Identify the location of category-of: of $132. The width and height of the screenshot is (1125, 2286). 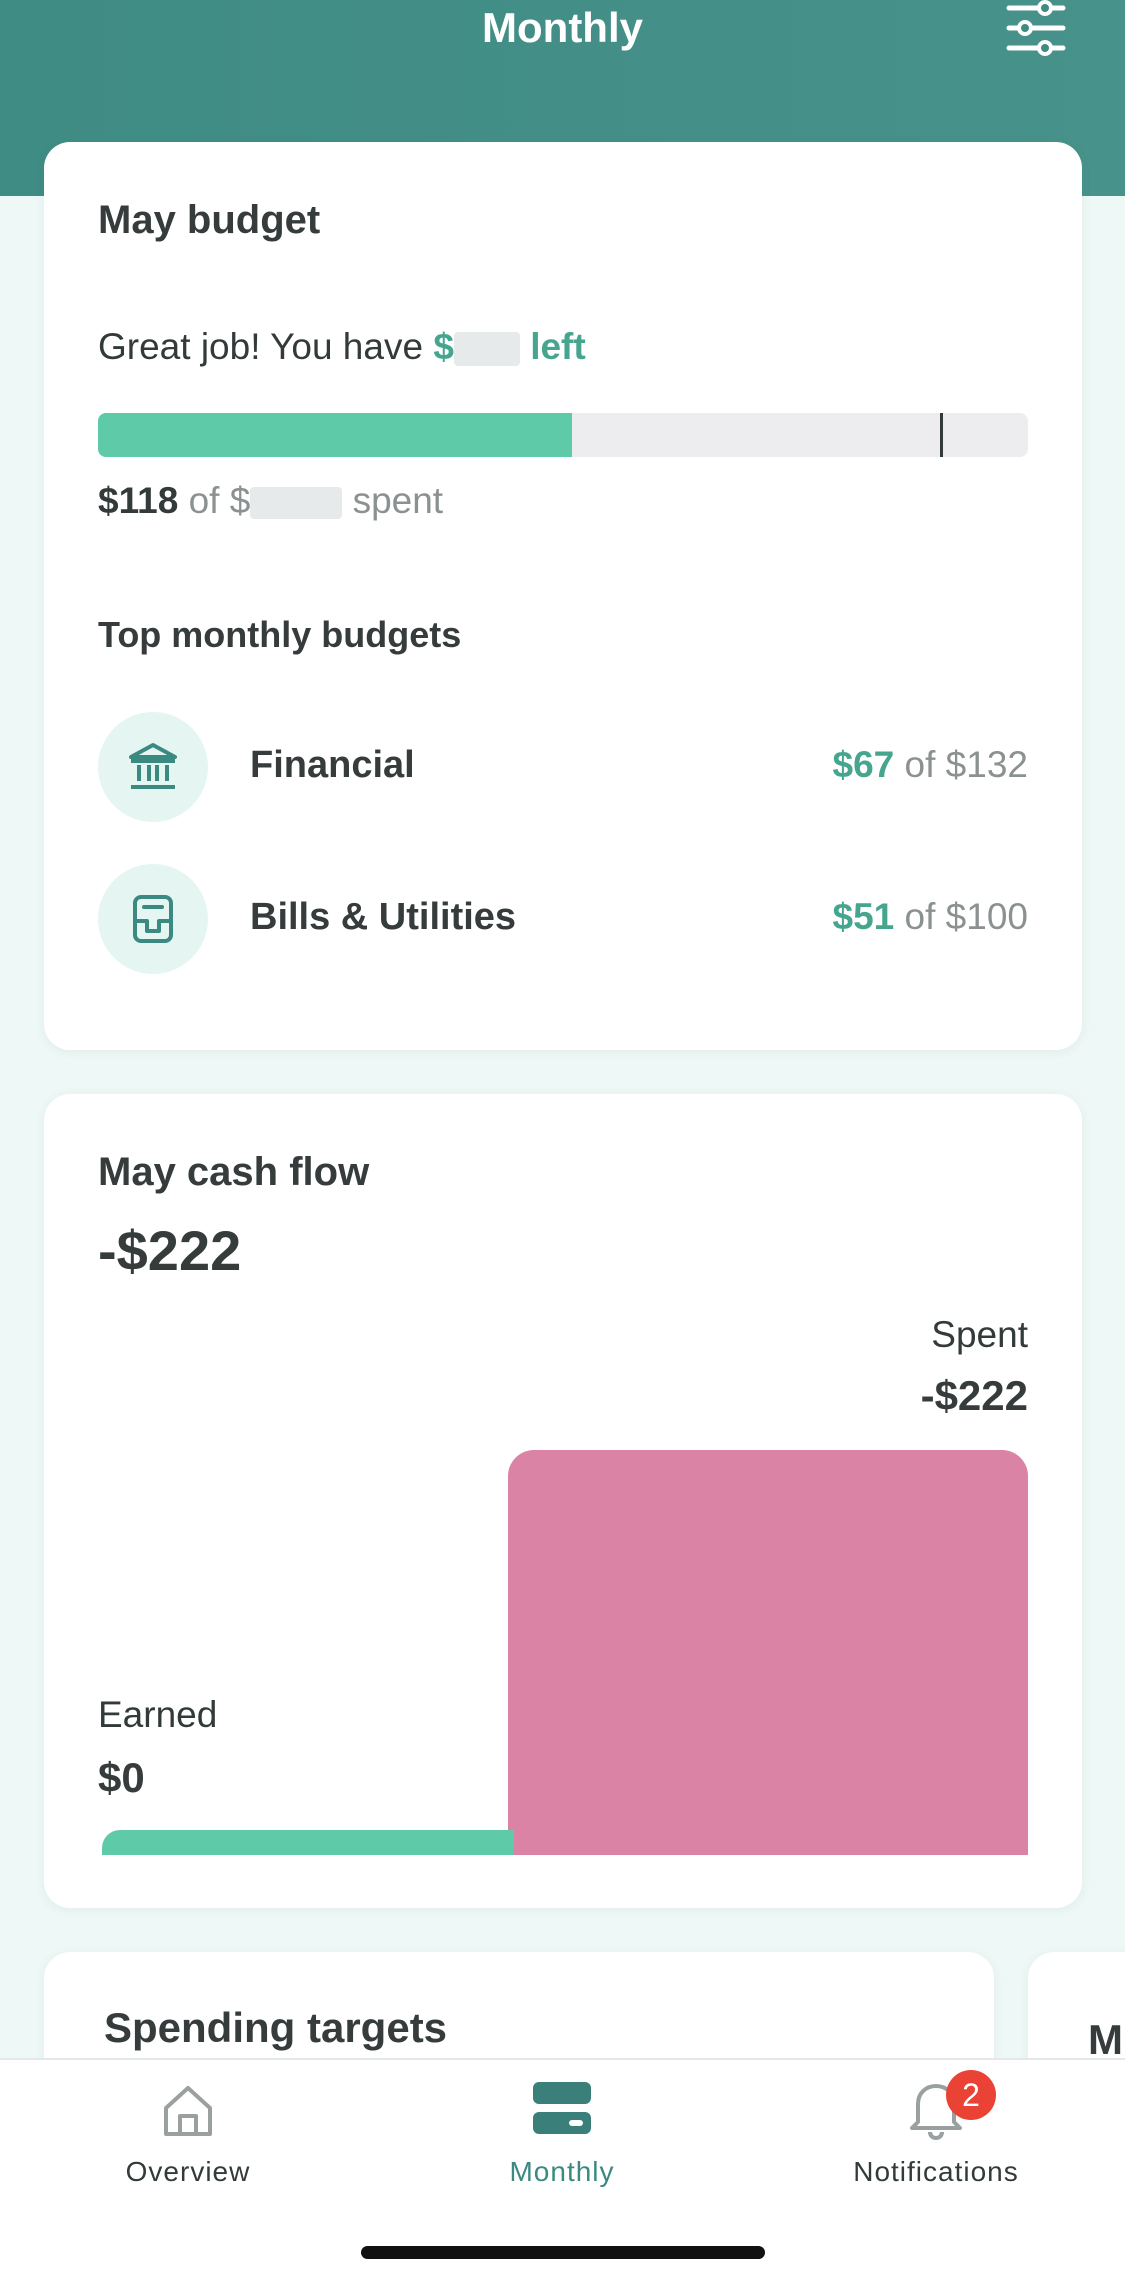
(966, 764).